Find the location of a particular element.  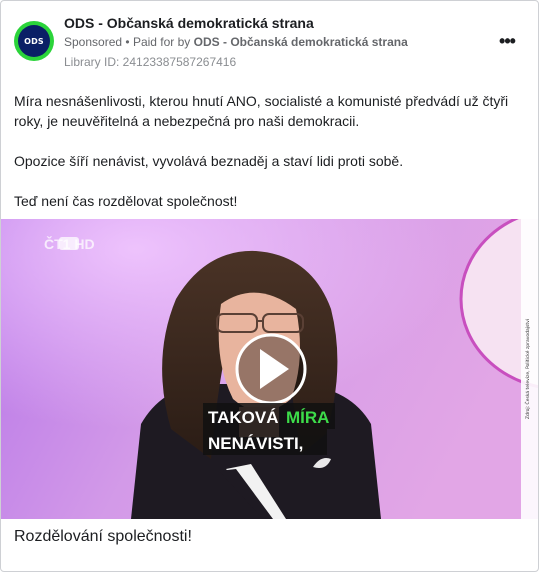

avatar-text: ODS is located at coordinates (34, 41).